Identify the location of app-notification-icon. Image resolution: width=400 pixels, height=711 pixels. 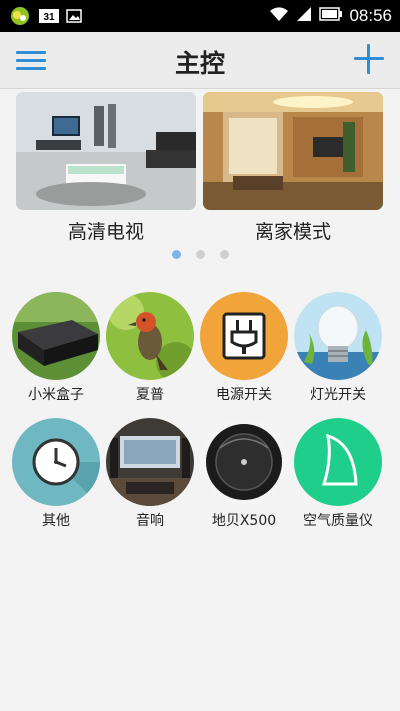
(20, 18).